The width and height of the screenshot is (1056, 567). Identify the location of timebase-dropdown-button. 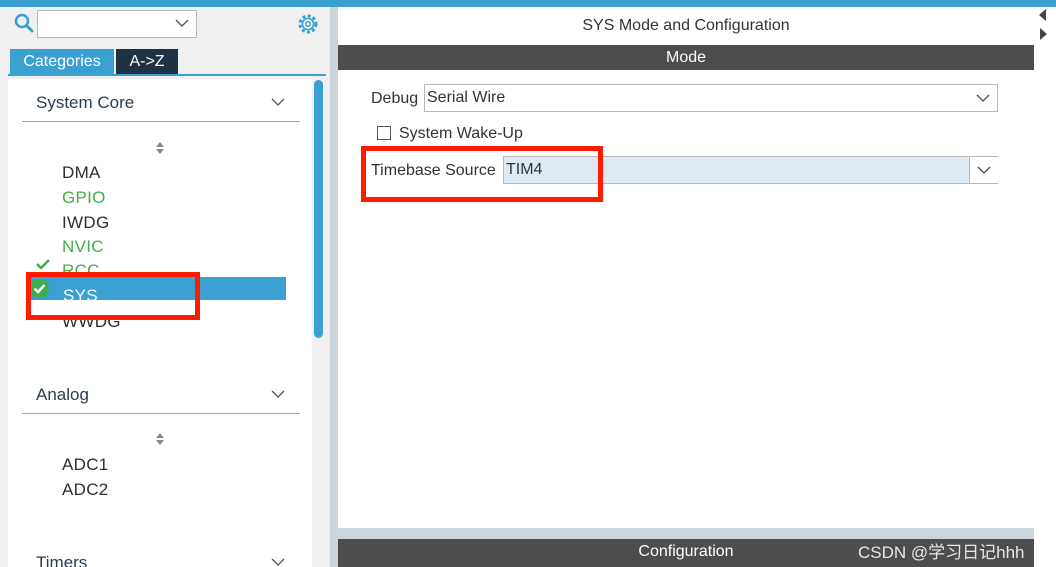
(983, 170).